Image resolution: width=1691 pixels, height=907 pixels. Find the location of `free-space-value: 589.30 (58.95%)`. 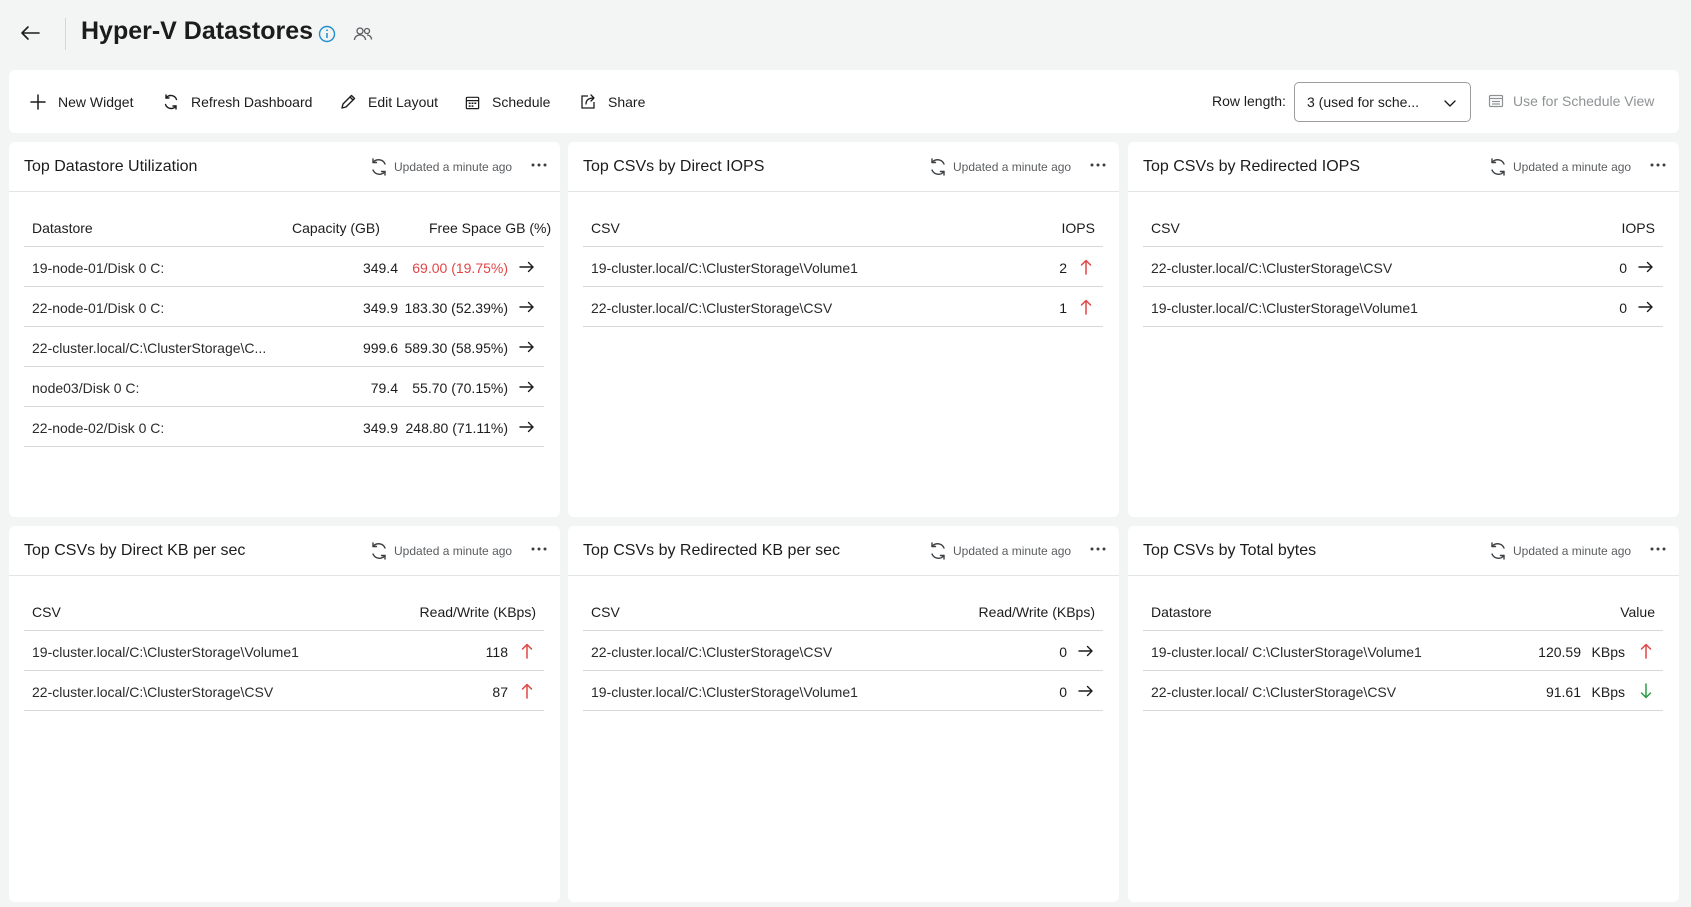

free-space-value: 589.30 (58.95%) is located at coordinates (456, 348).